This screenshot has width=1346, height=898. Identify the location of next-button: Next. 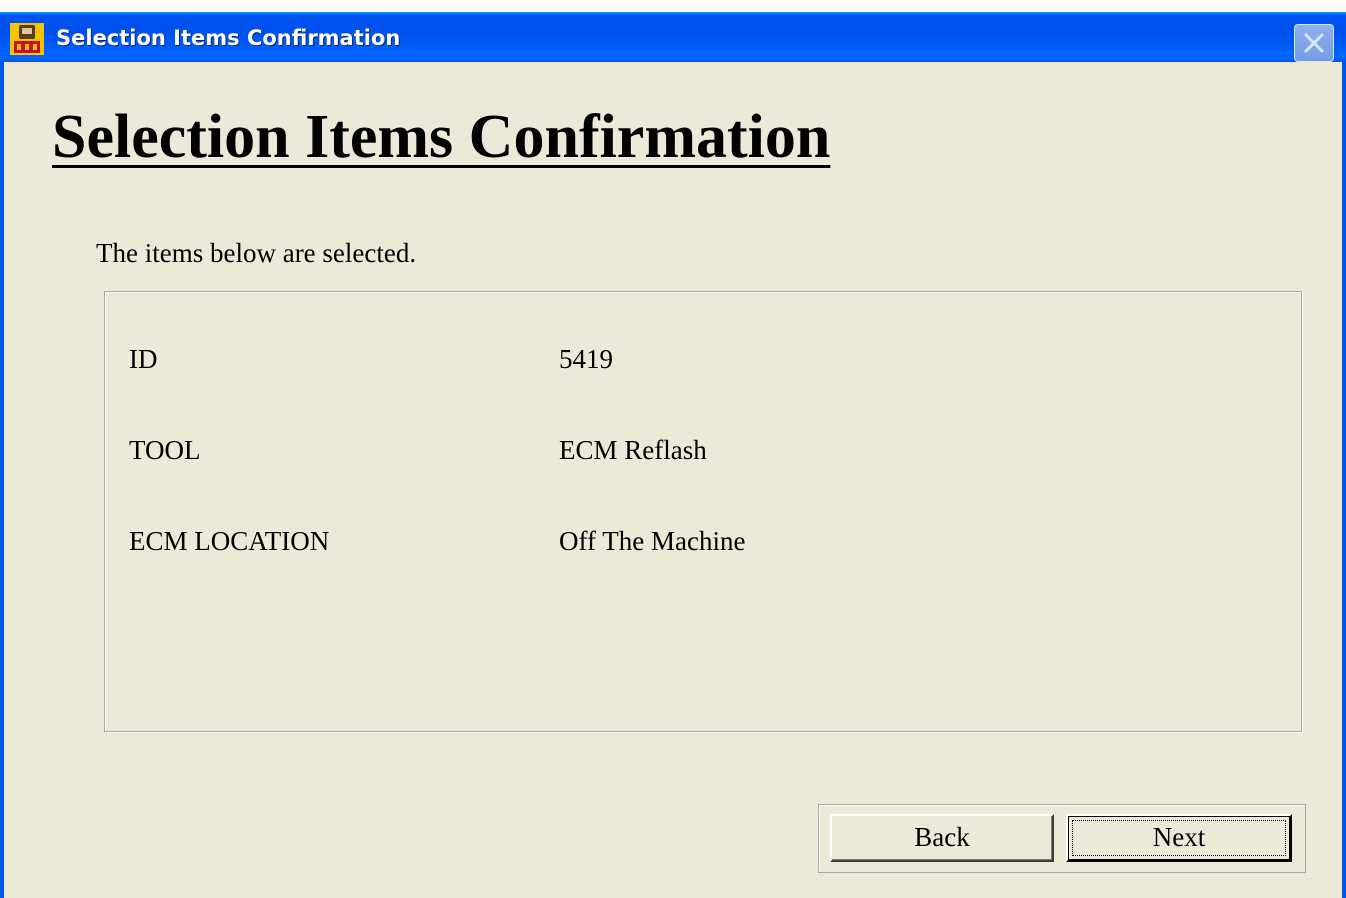
(1179, 838).